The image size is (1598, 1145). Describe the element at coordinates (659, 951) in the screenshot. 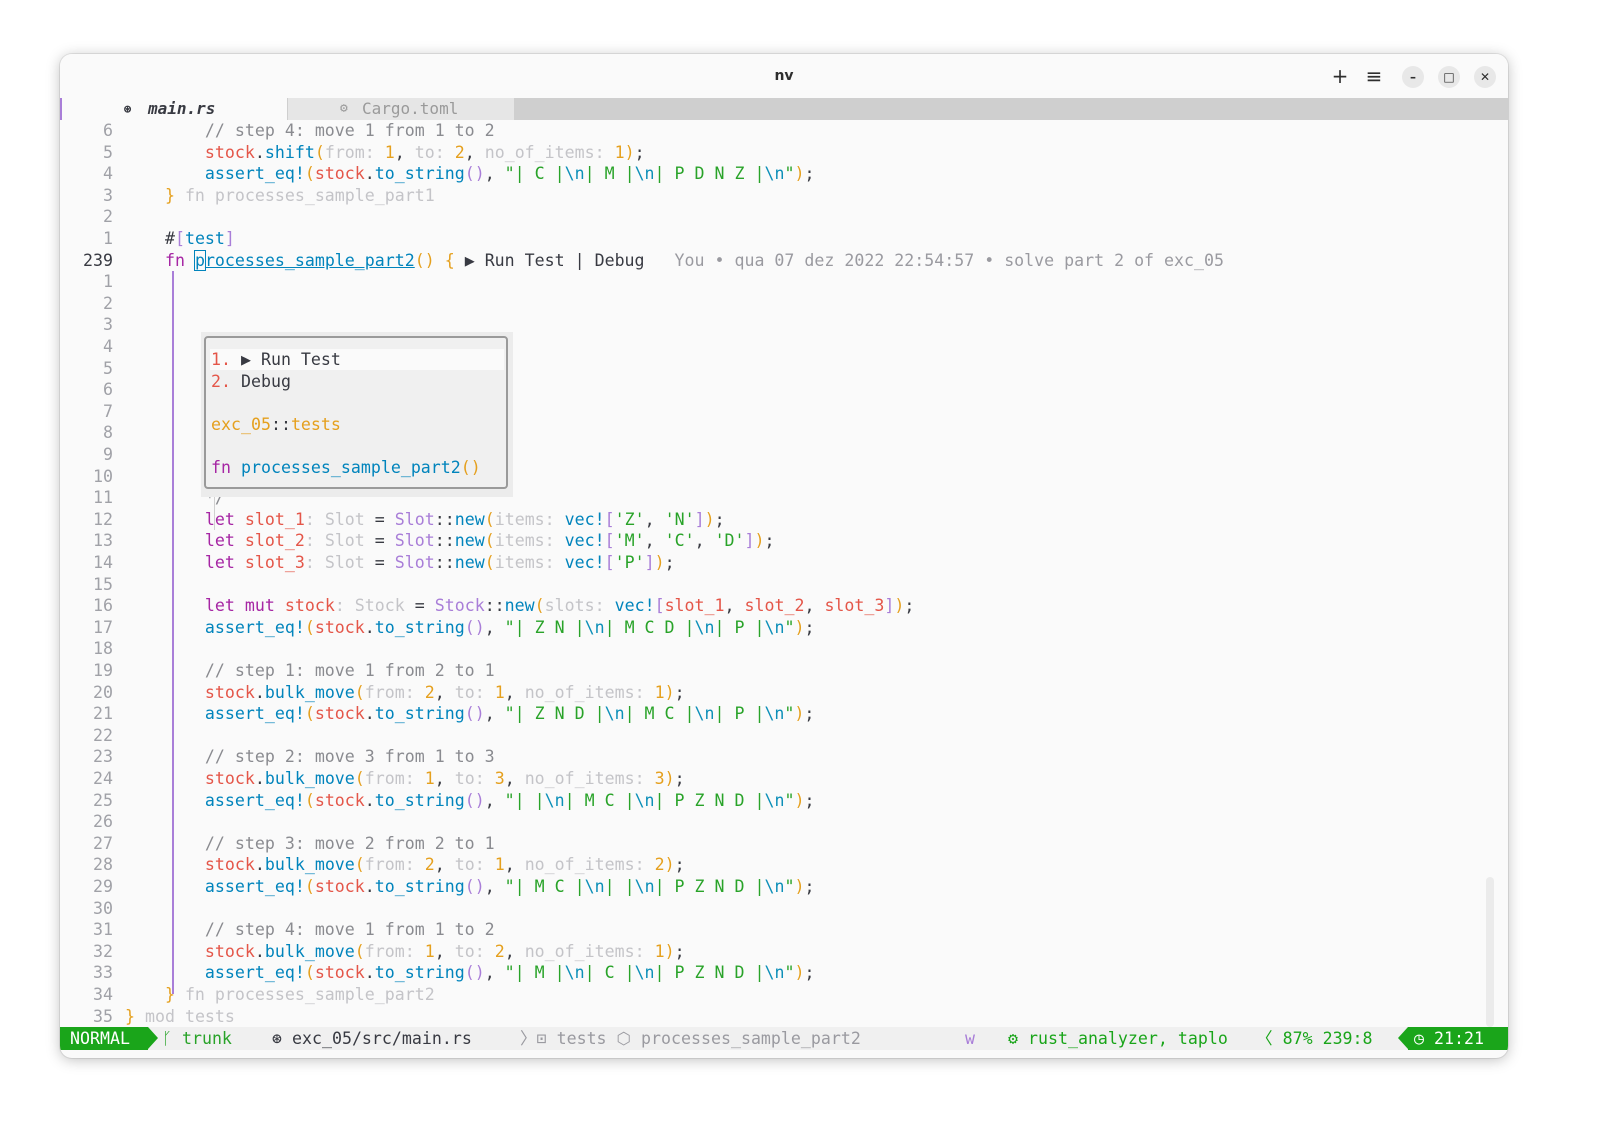

I see `code-token: 1` at that location.